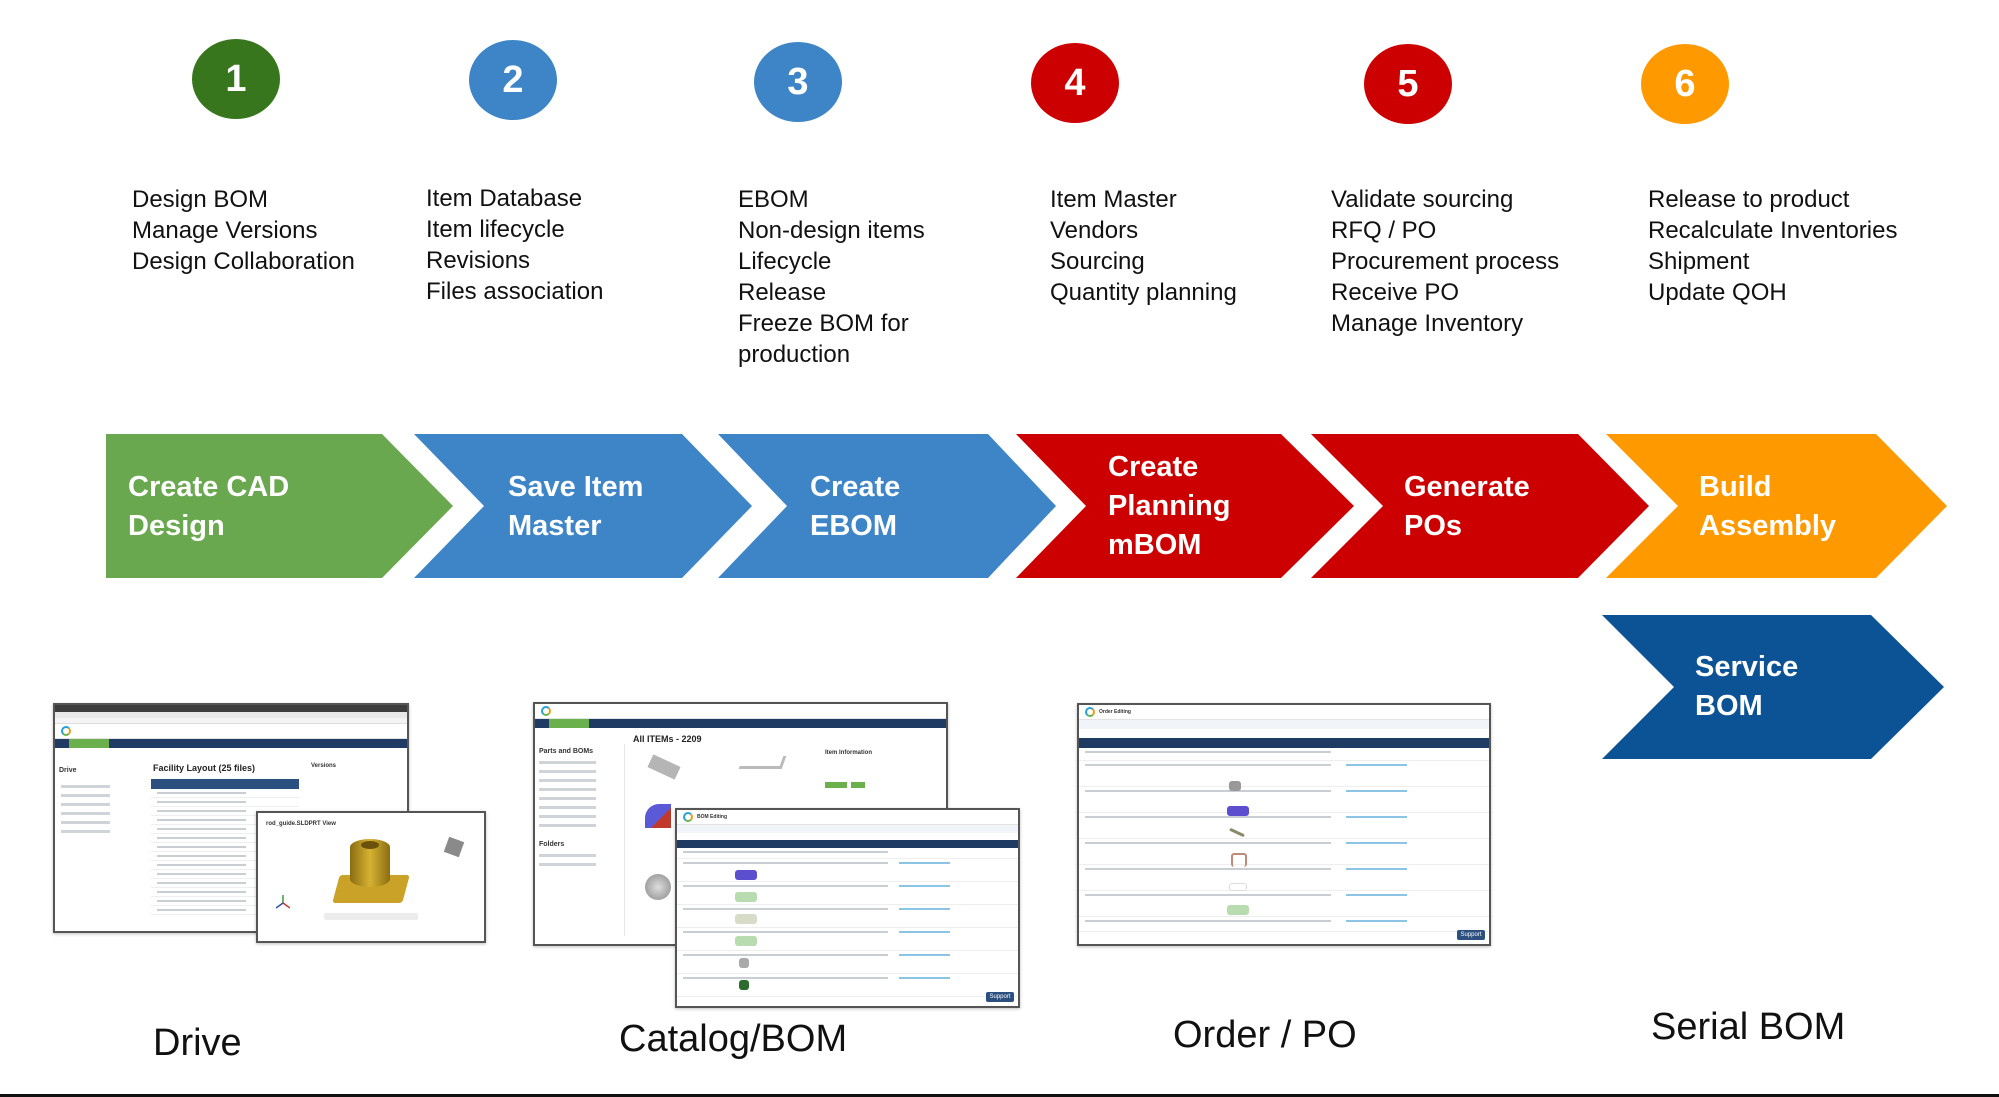 This screenshot has width=1999, height=1097. What do you see at coordinates (1467, 487) in the screenshot?
I see `label-line: Generate` at bounding box center [1467, 487].